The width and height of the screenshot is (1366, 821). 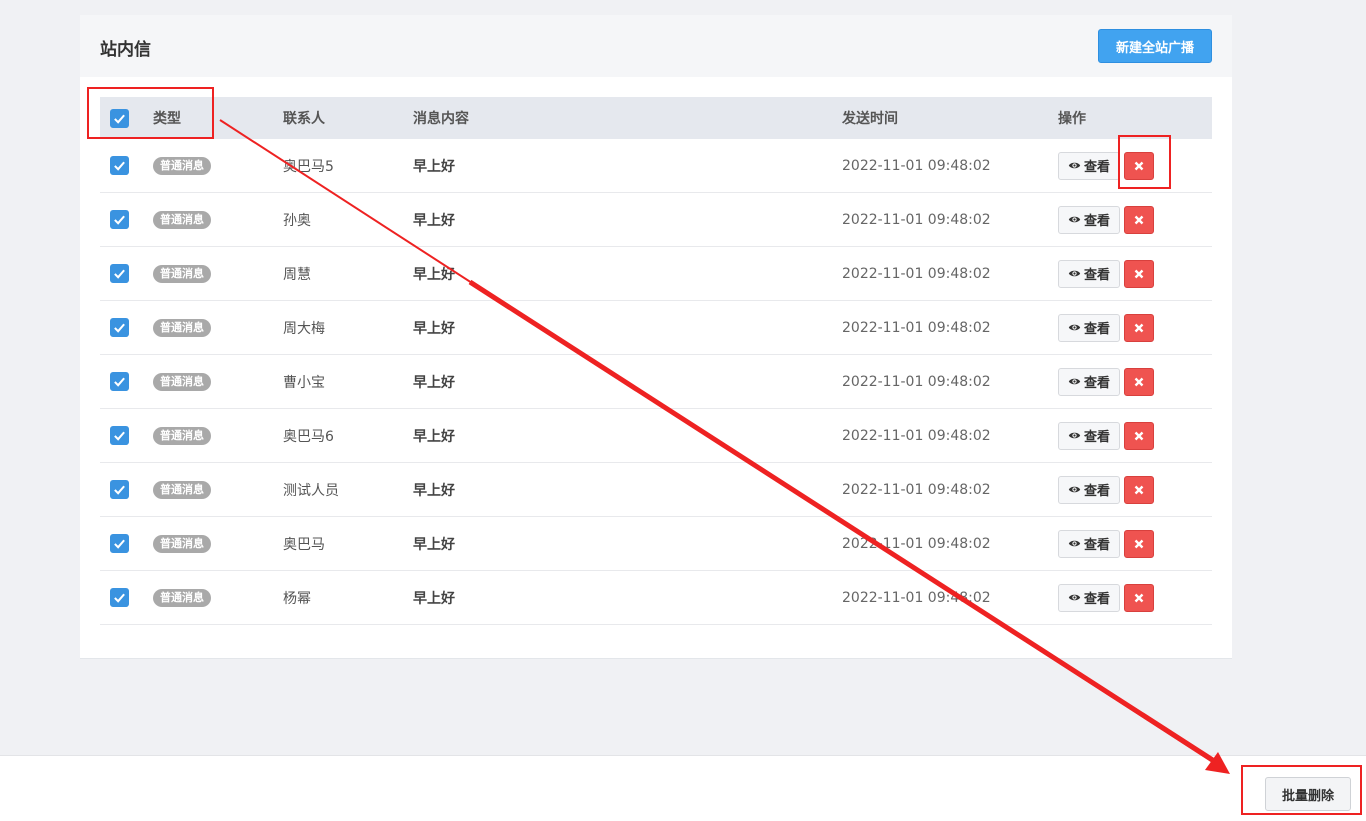 I want to click on header-time: 发送时间, so click(x=870, y=119).